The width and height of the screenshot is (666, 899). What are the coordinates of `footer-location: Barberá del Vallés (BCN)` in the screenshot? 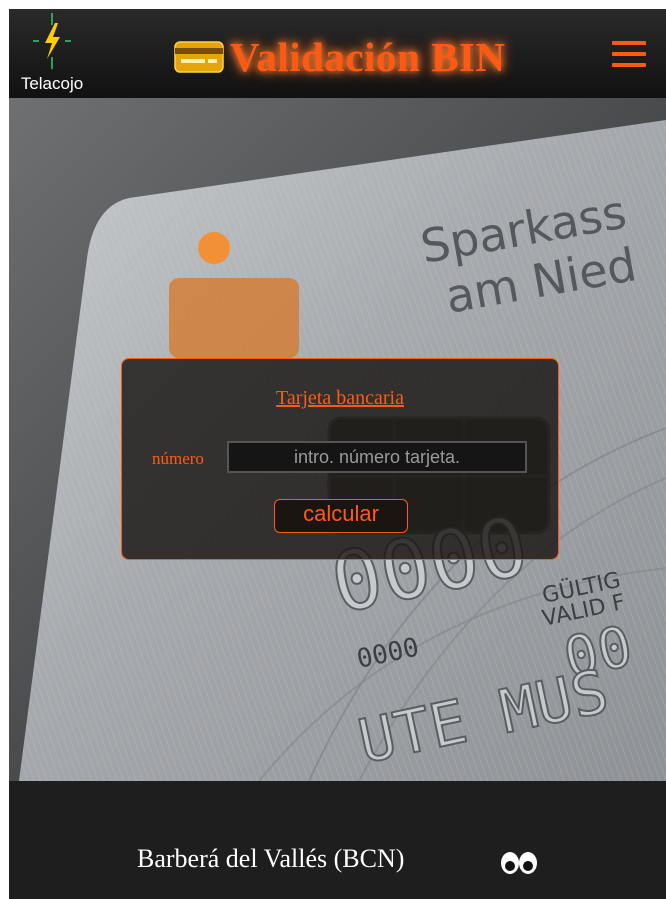 It's located at (271, 858).